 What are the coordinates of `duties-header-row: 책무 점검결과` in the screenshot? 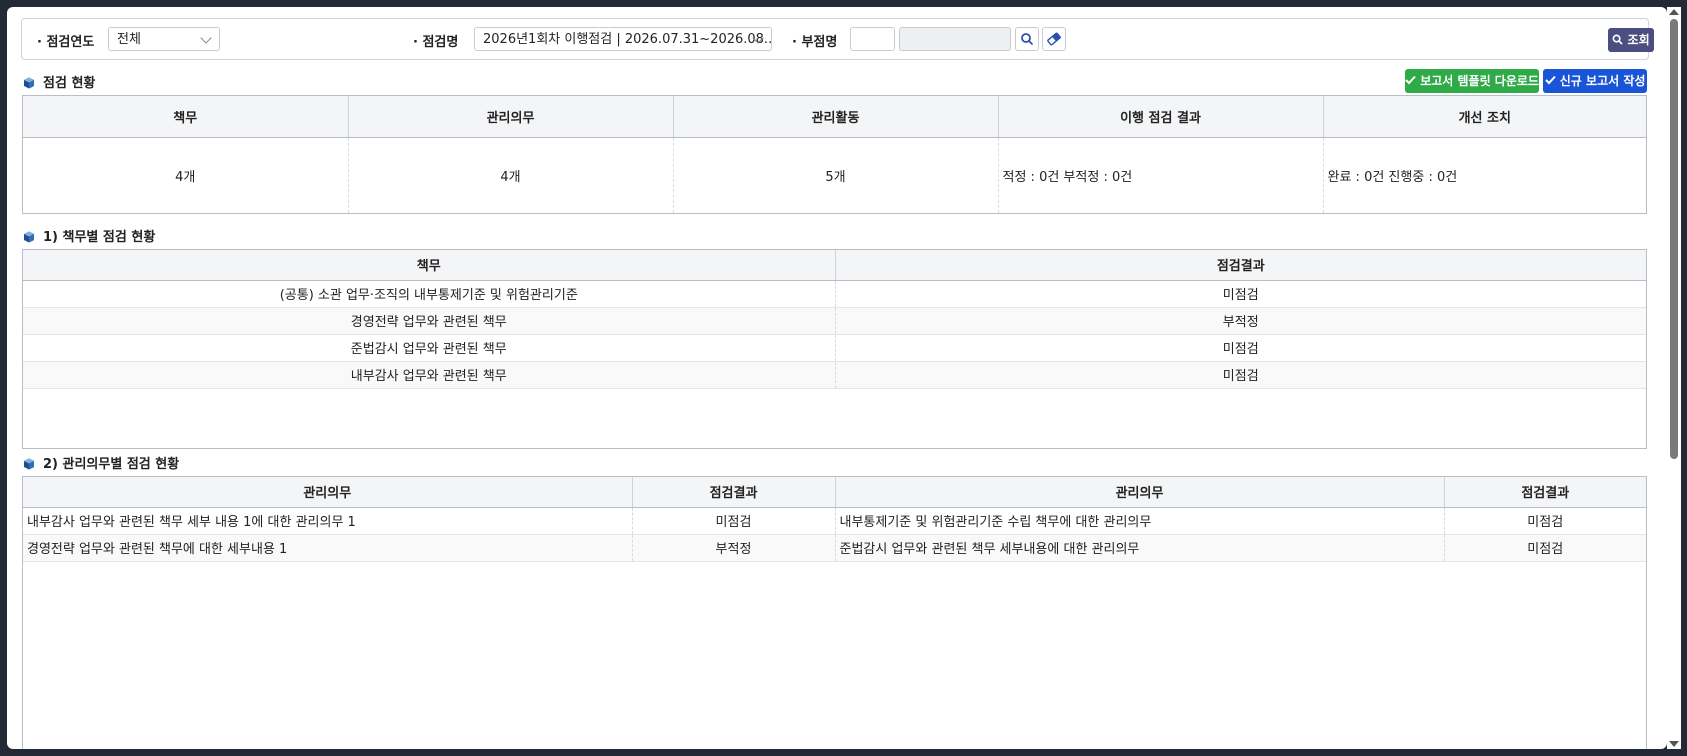 It's located at (834, 265).